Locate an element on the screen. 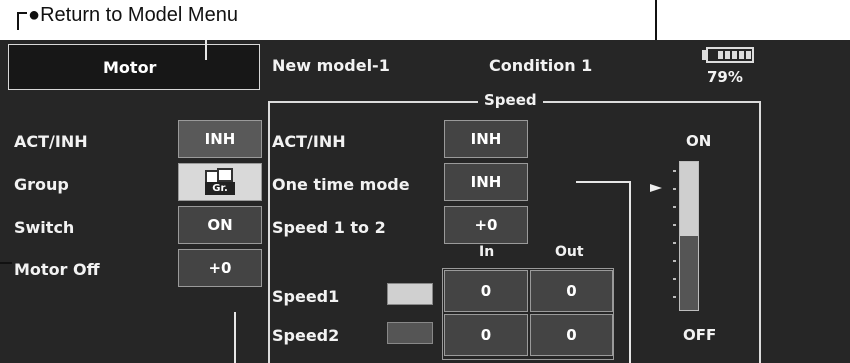  indicator-on-label: ON is located at coordinates (699, 141).